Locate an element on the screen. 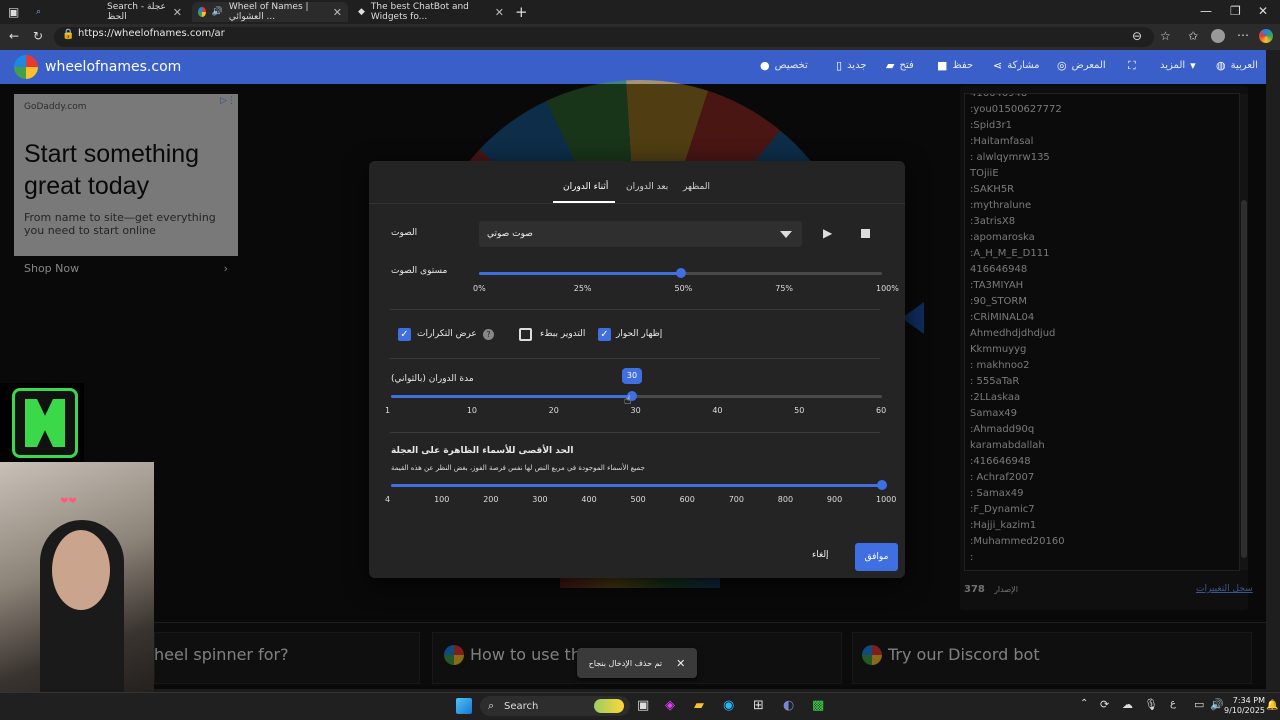 This screenshot has height=720, width=1280. stream-logo-icon is located at coordinates (45, 423).